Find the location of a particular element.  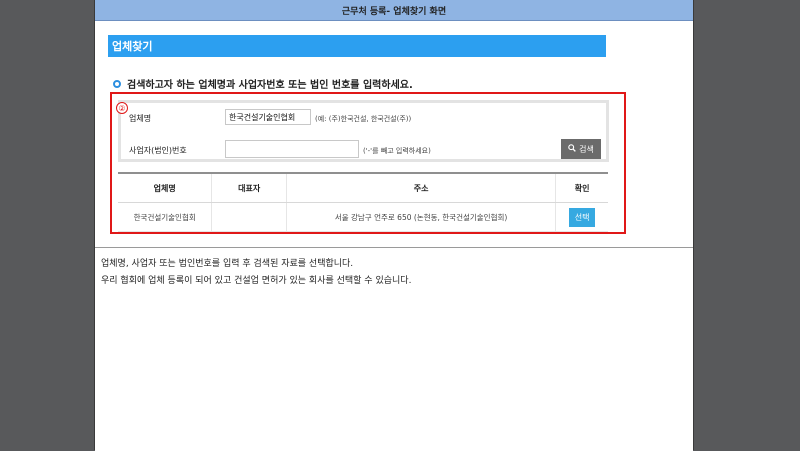

bizno-label: 사업자(법인)번호 is located at coordinates (158, 150).